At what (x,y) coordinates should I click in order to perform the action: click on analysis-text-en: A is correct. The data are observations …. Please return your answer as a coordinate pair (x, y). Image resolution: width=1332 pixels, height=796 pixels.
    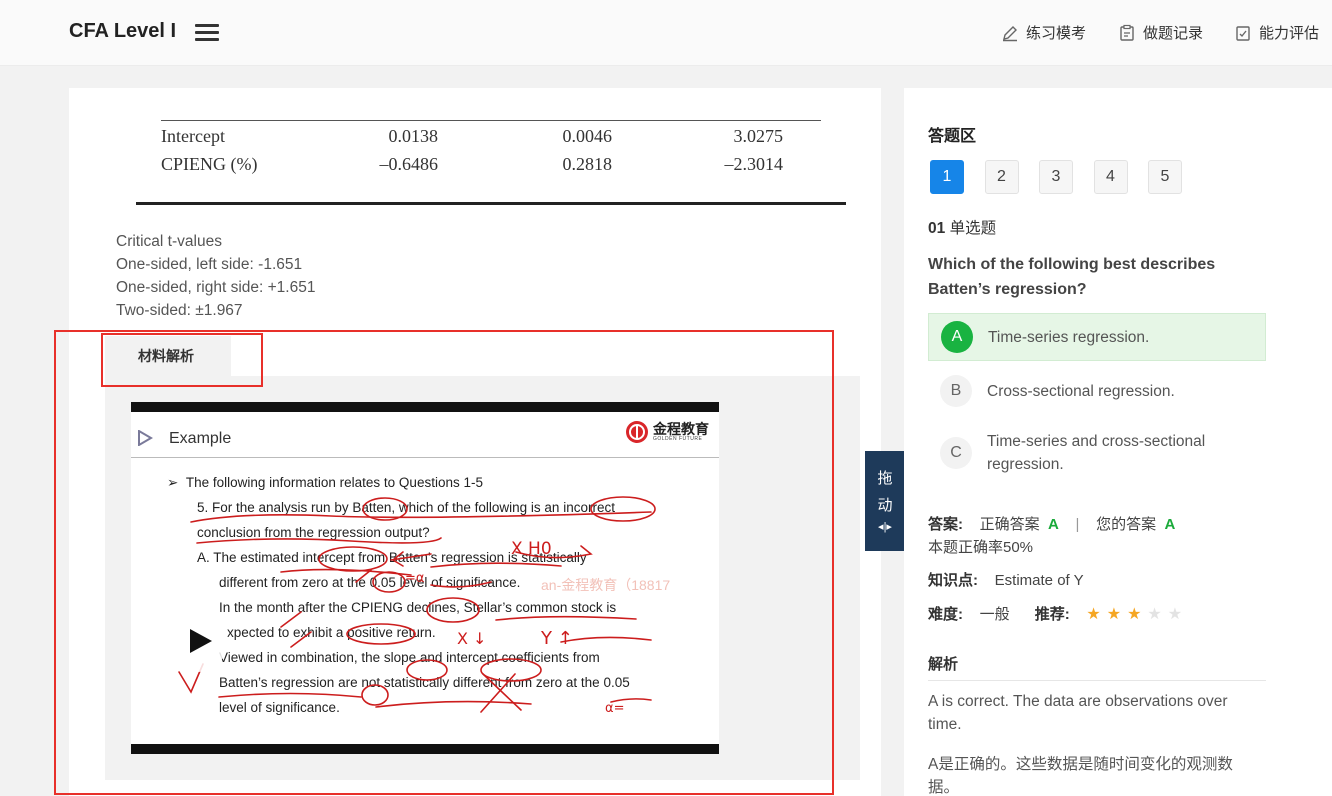
    Looking at the image, I should click on (1078, 713).